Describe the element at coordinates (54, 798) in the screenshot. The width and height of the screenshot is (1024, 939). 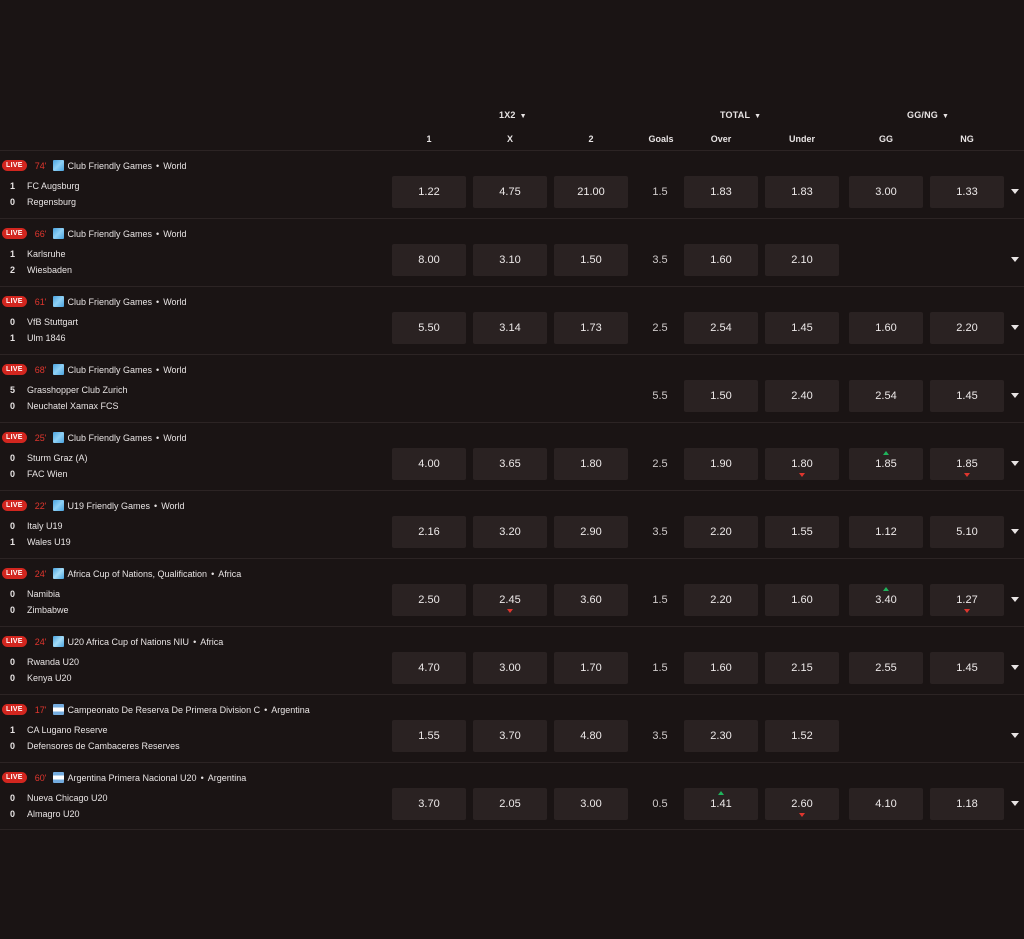
I see `home-team: 0 Nueva Chicago U20` at that location.